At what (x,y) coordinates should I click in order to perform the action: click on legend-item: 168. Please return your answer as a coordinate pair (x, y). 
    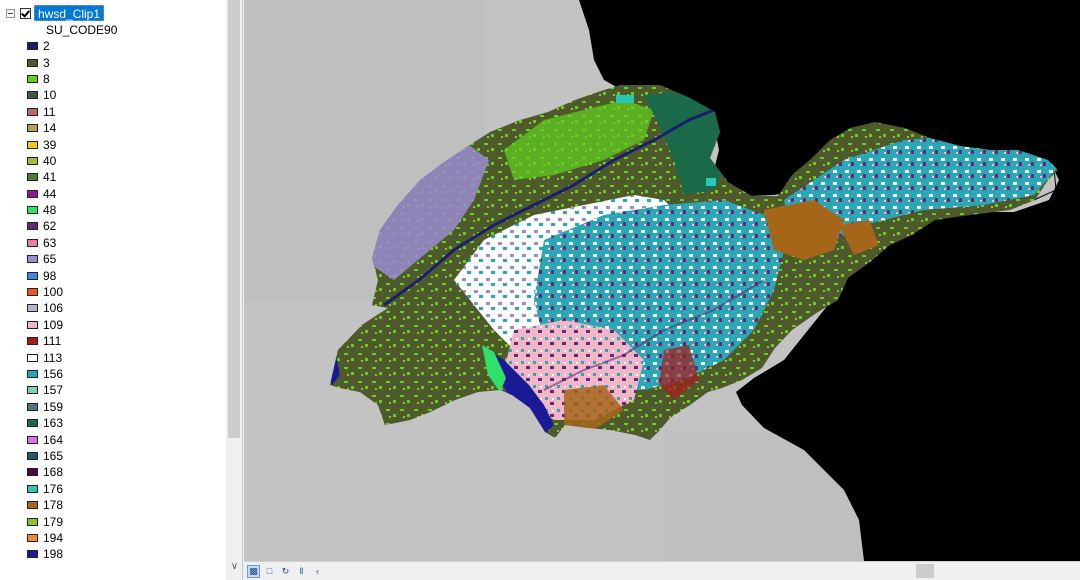
    Looking at the image, I should click on (45, 472).